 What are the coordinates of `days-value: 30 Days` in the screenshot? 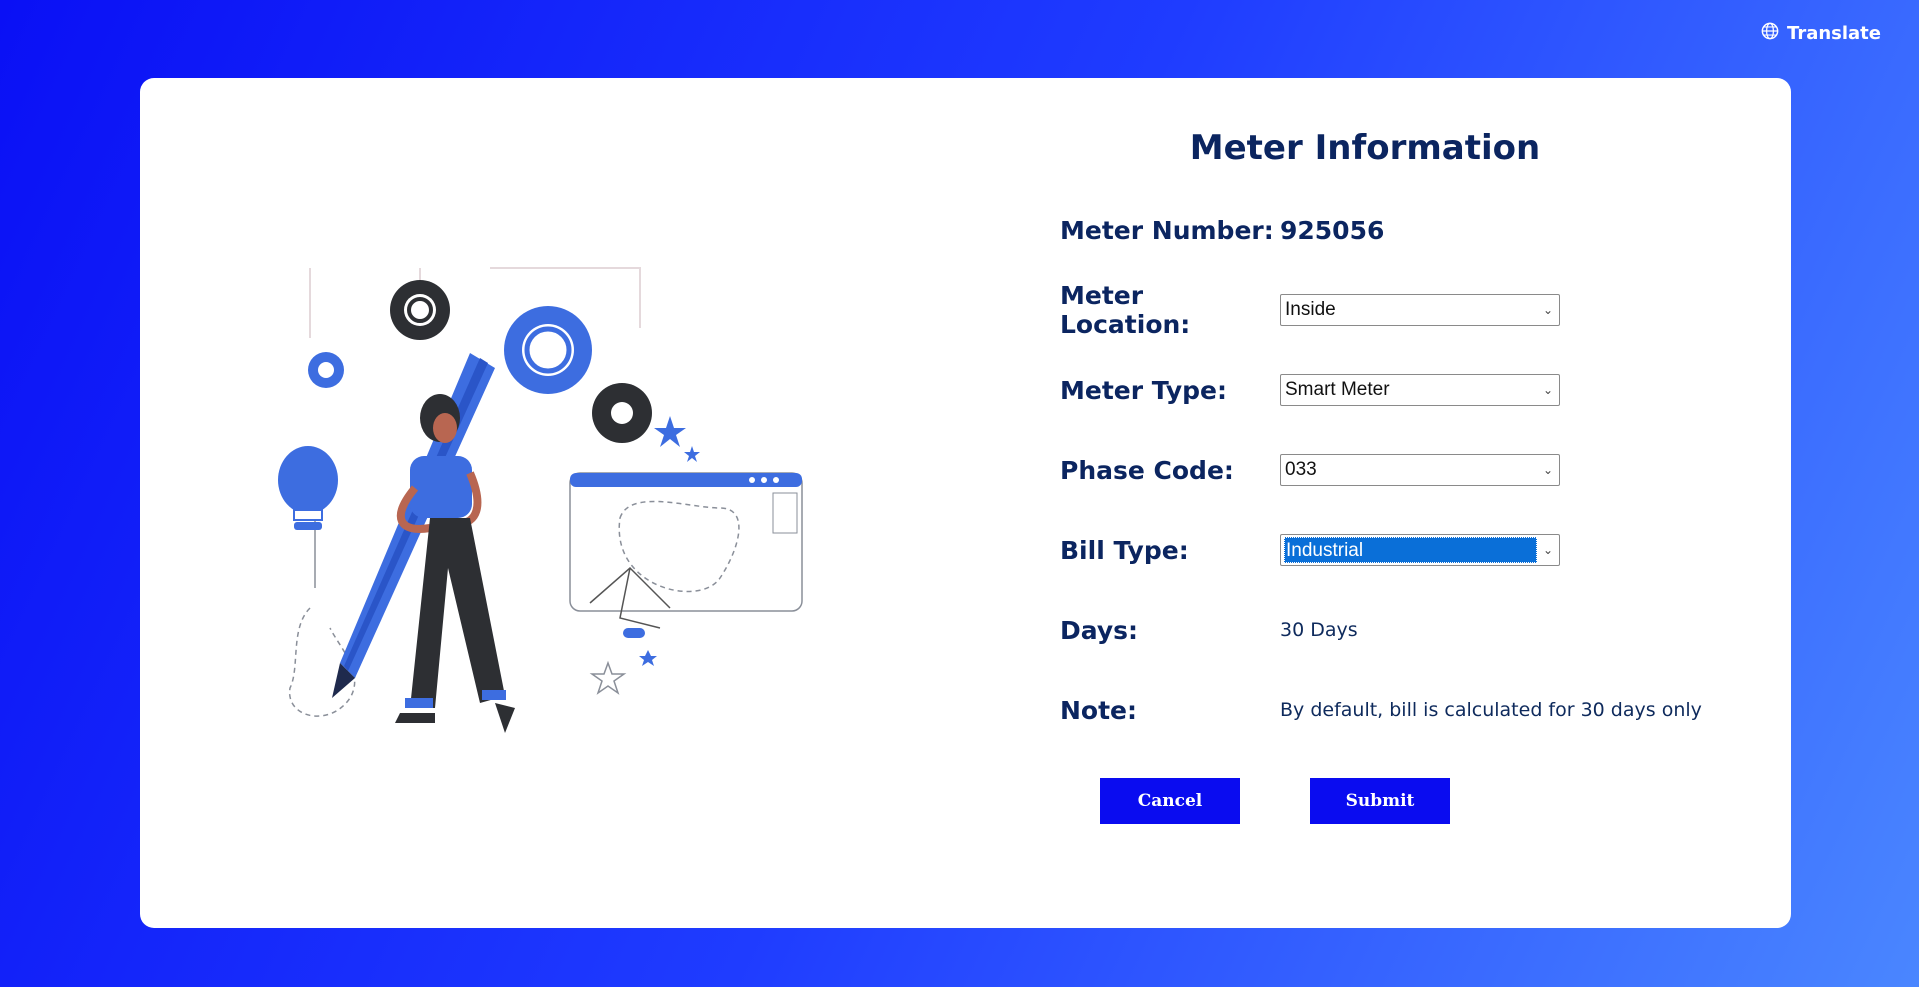 It's located at (1319, 630).